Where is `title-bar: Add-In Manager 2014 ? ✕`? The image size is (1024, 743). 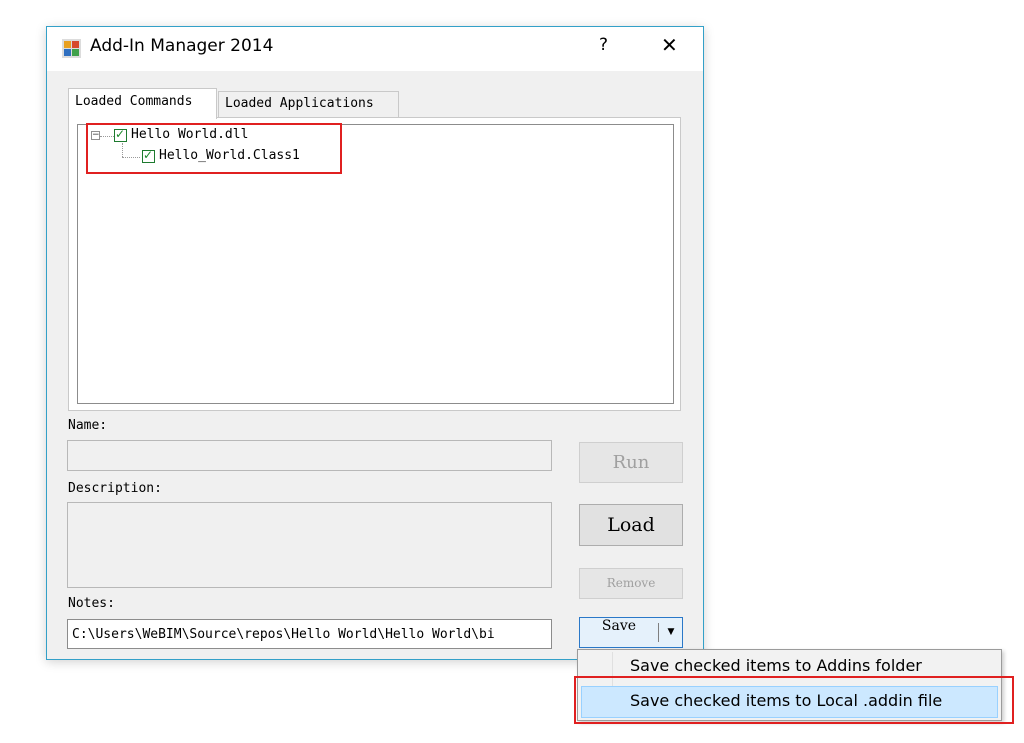 title-bar: Add-In Manager 2014 ? ✕ is located at coordinates (375, 49).